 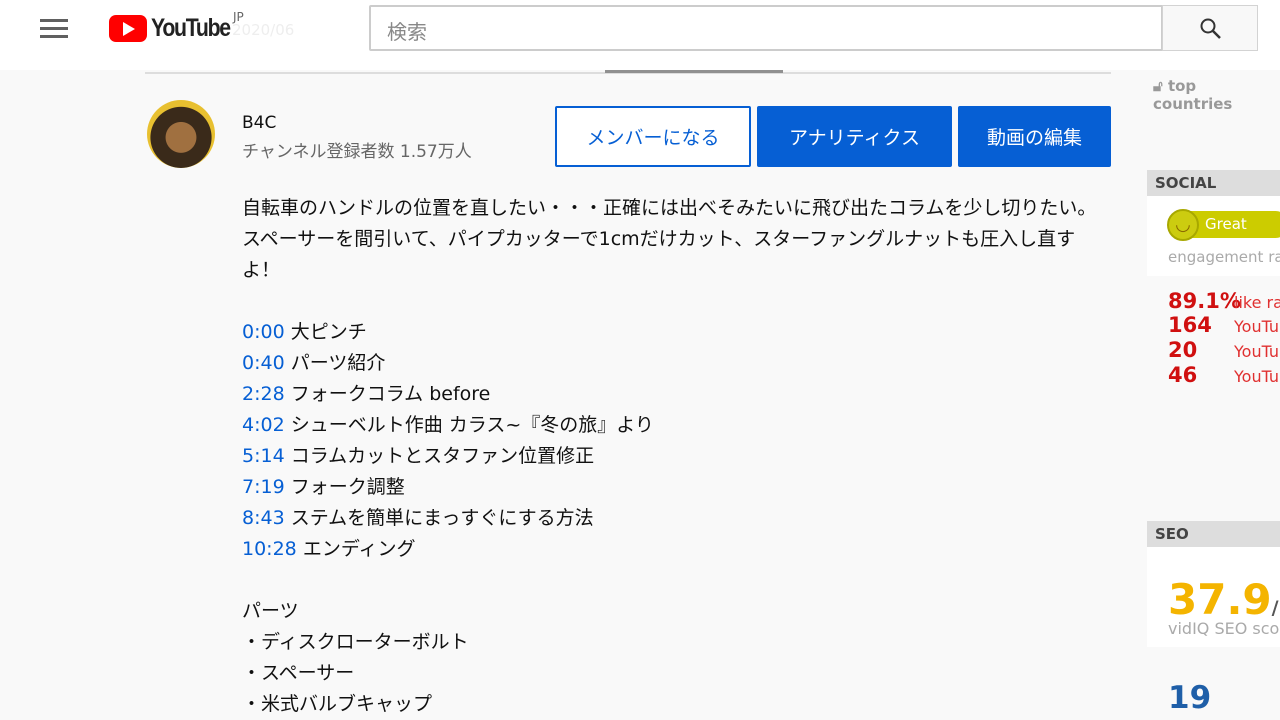 I want to click on search-input: 検索, so click(x=766, y=28).